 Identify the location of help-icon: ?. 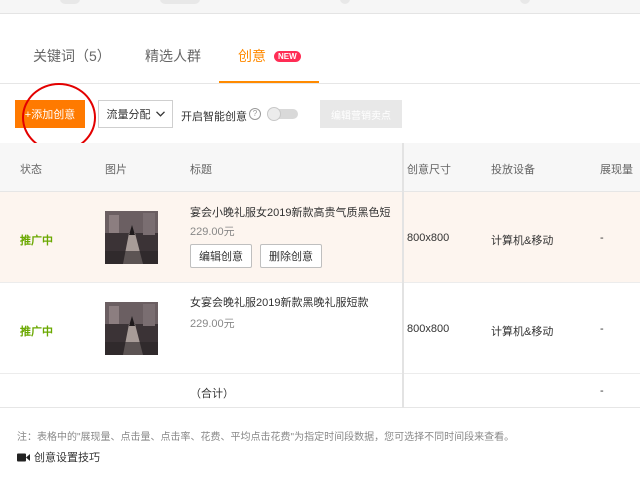
(255, 114).